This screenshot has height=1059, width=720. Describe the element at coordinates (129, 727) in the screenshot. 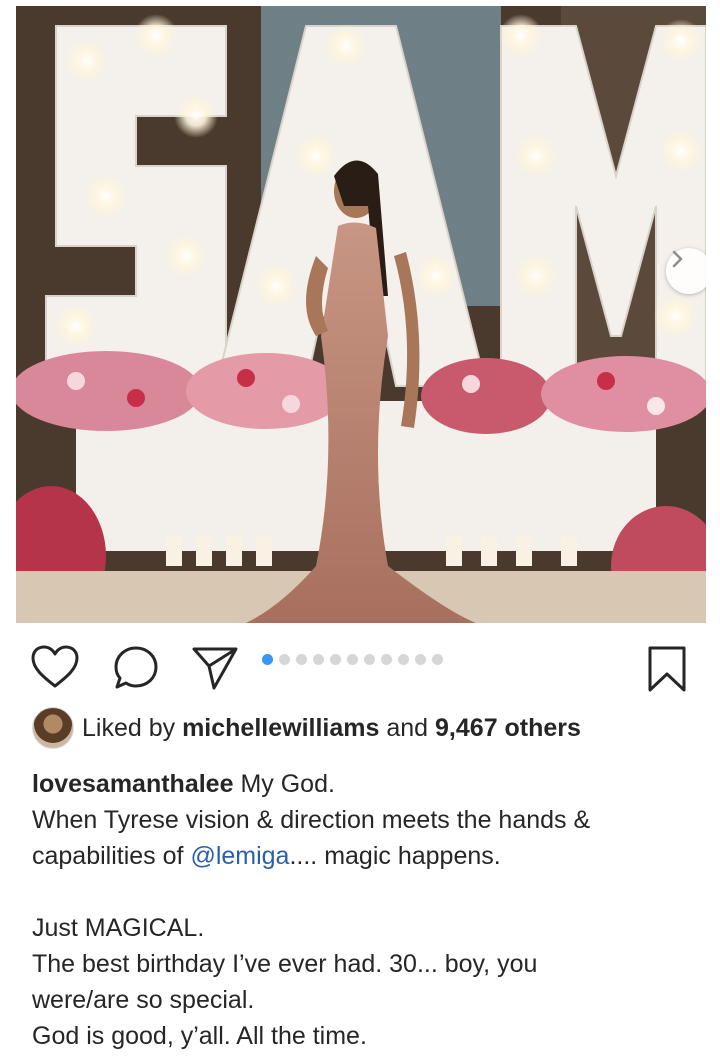

I see `likes-prefix: Liked by` at that location.